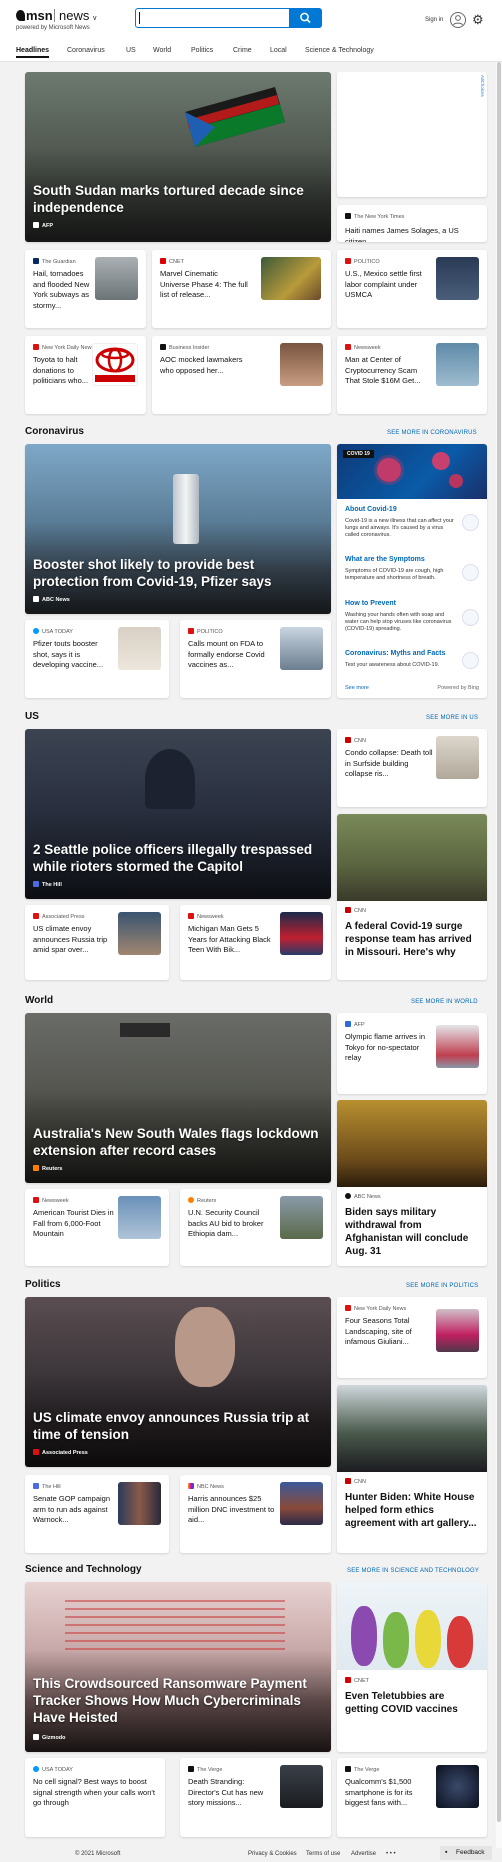 The height and width of the screenshot is (1862, 502). What do you see at coordinates (412, 134) in the screenshot?
I see `ad-slot: AdChoices` at bounding box center [412, 134].